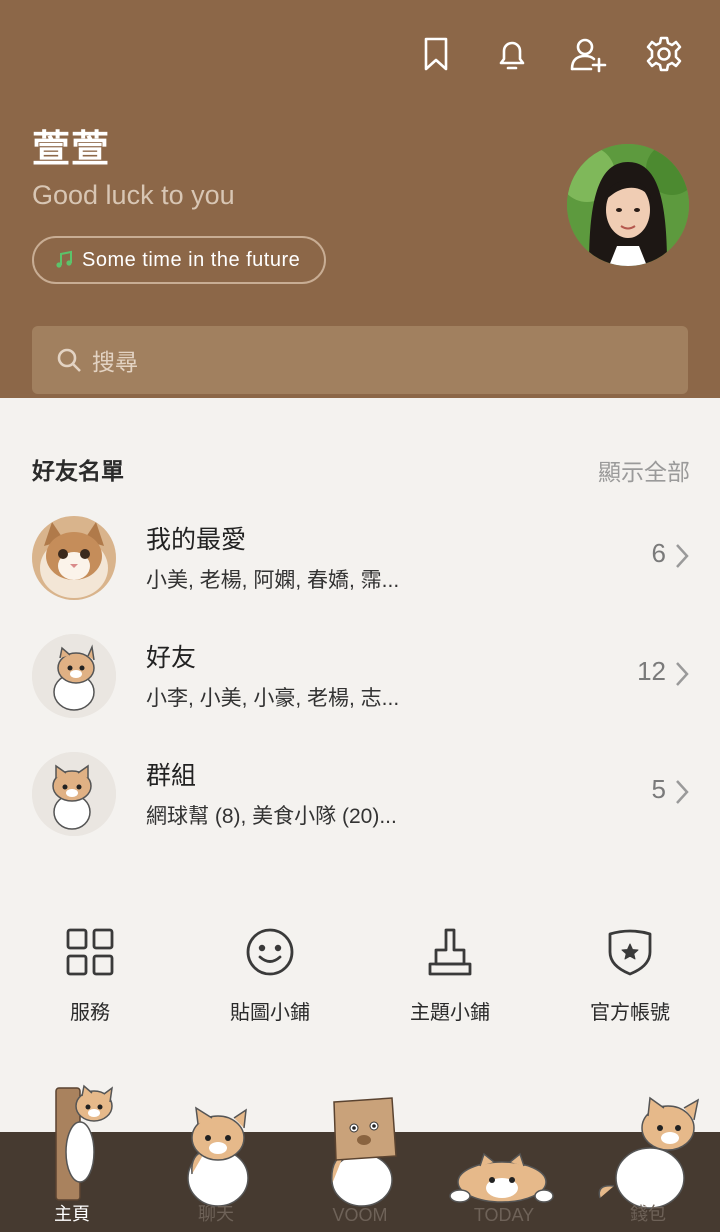 The image size is (720, 1232). I want to click on brush-icon, so click(450, 952).